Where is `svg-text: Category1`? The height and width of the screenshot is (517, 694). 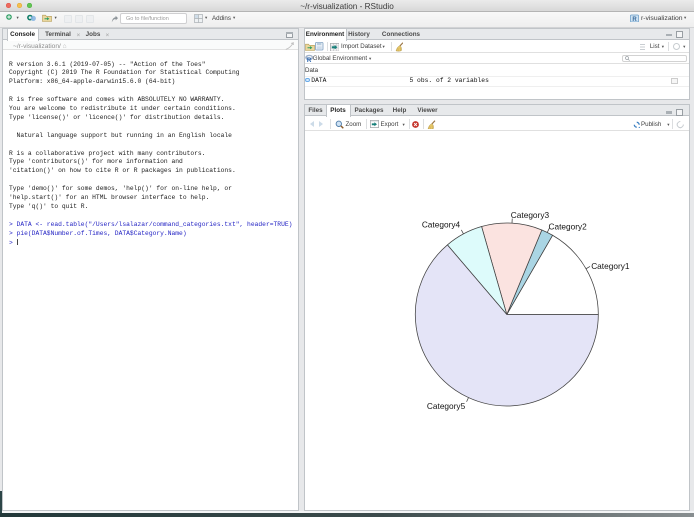 svg-text: Category1 is located at coordinates (610, 266).